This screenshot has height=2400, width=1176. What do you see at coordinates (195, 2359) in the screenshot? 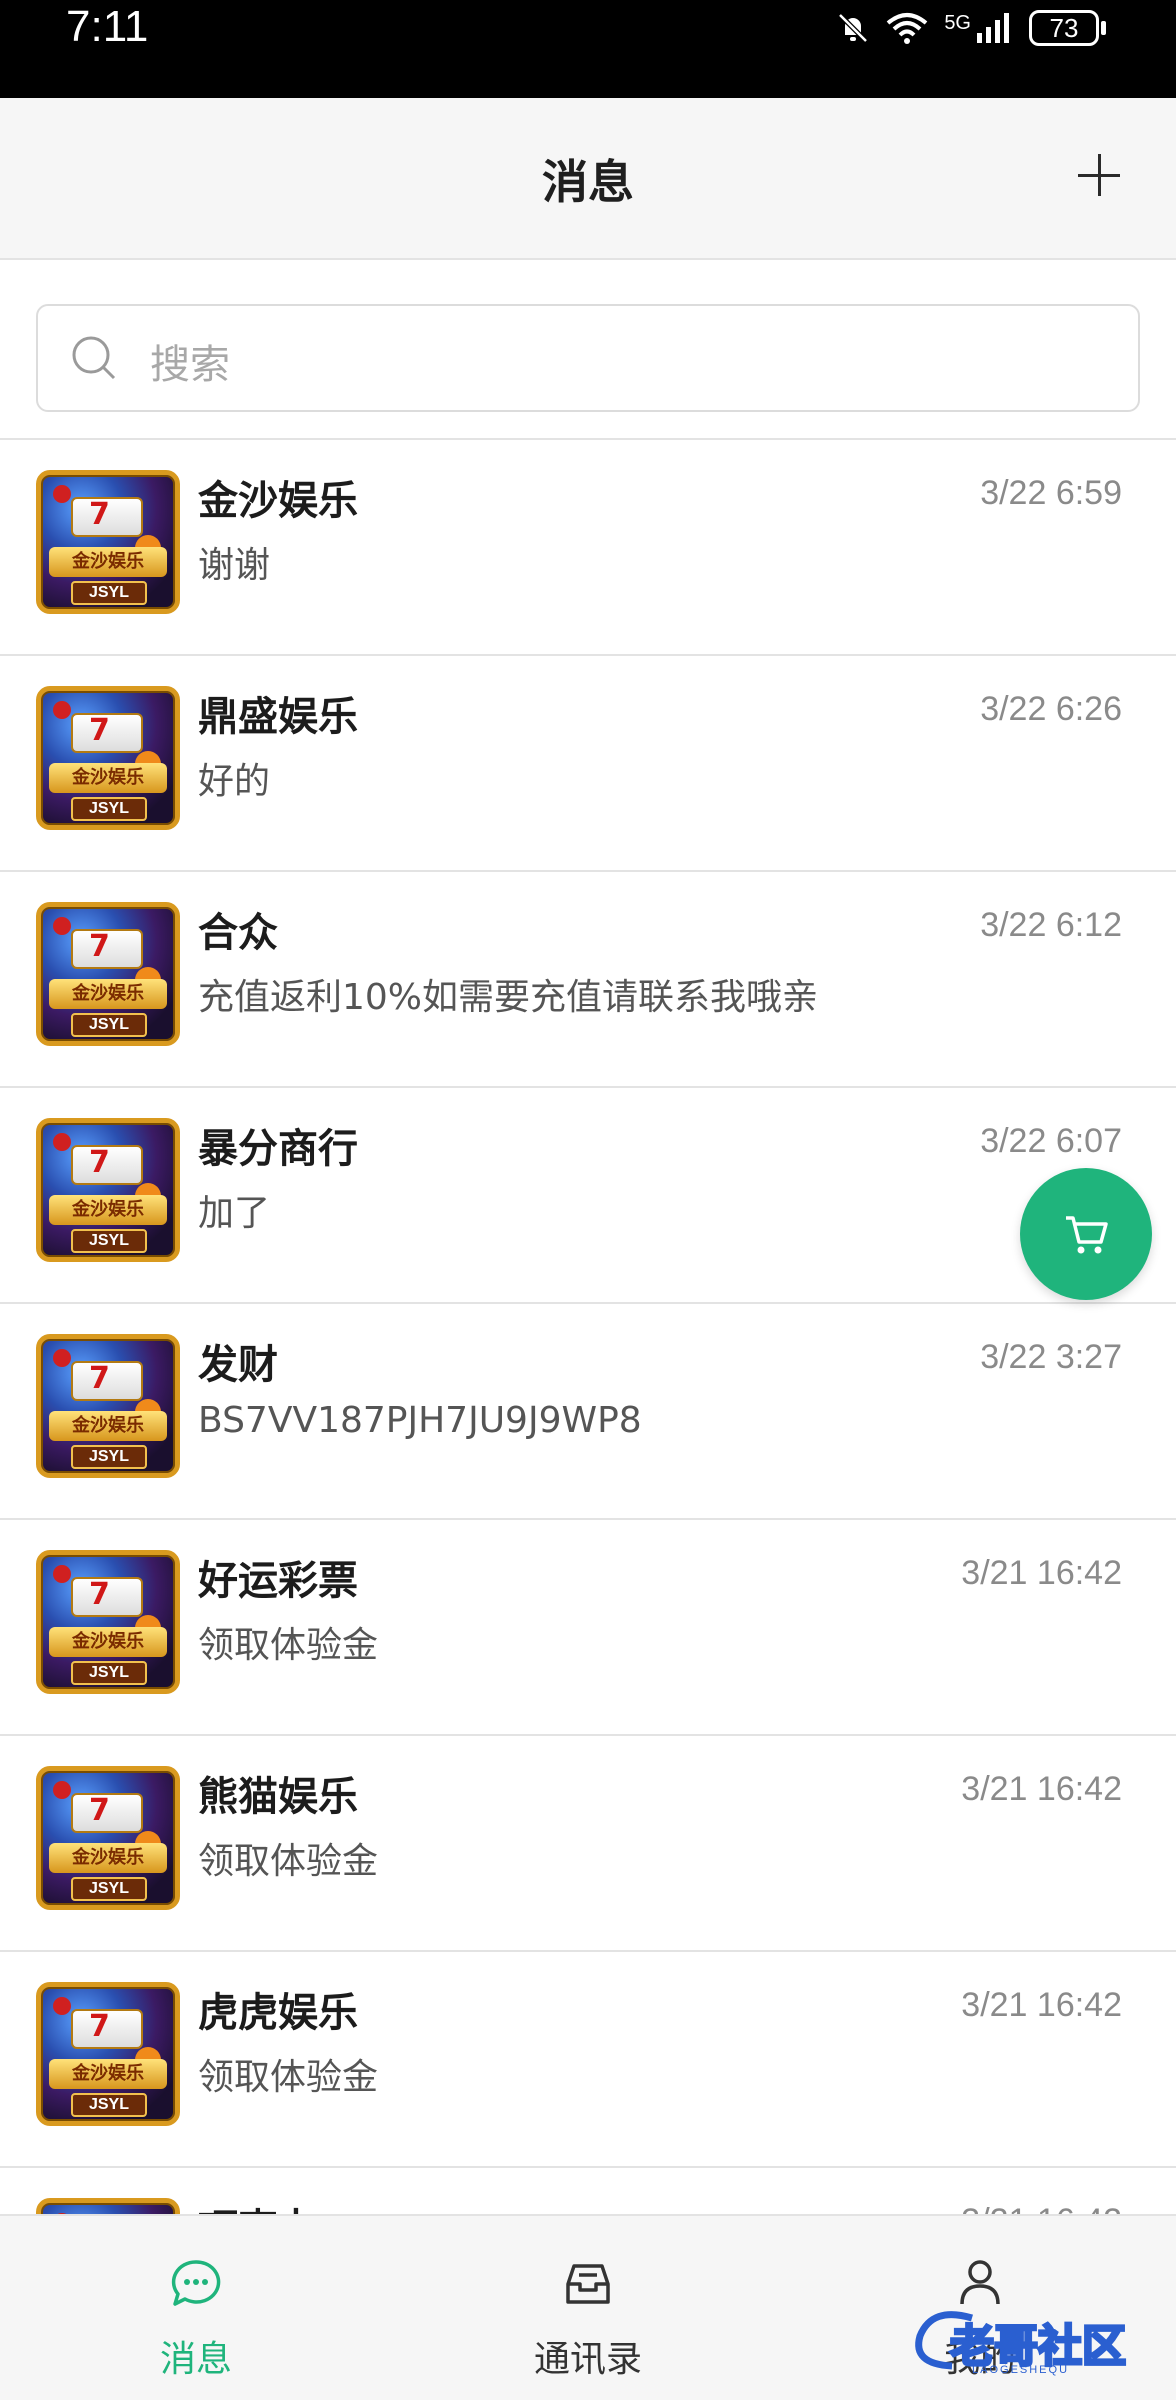
I see `tab-label: 消息` at bounding box center [195, 2359].